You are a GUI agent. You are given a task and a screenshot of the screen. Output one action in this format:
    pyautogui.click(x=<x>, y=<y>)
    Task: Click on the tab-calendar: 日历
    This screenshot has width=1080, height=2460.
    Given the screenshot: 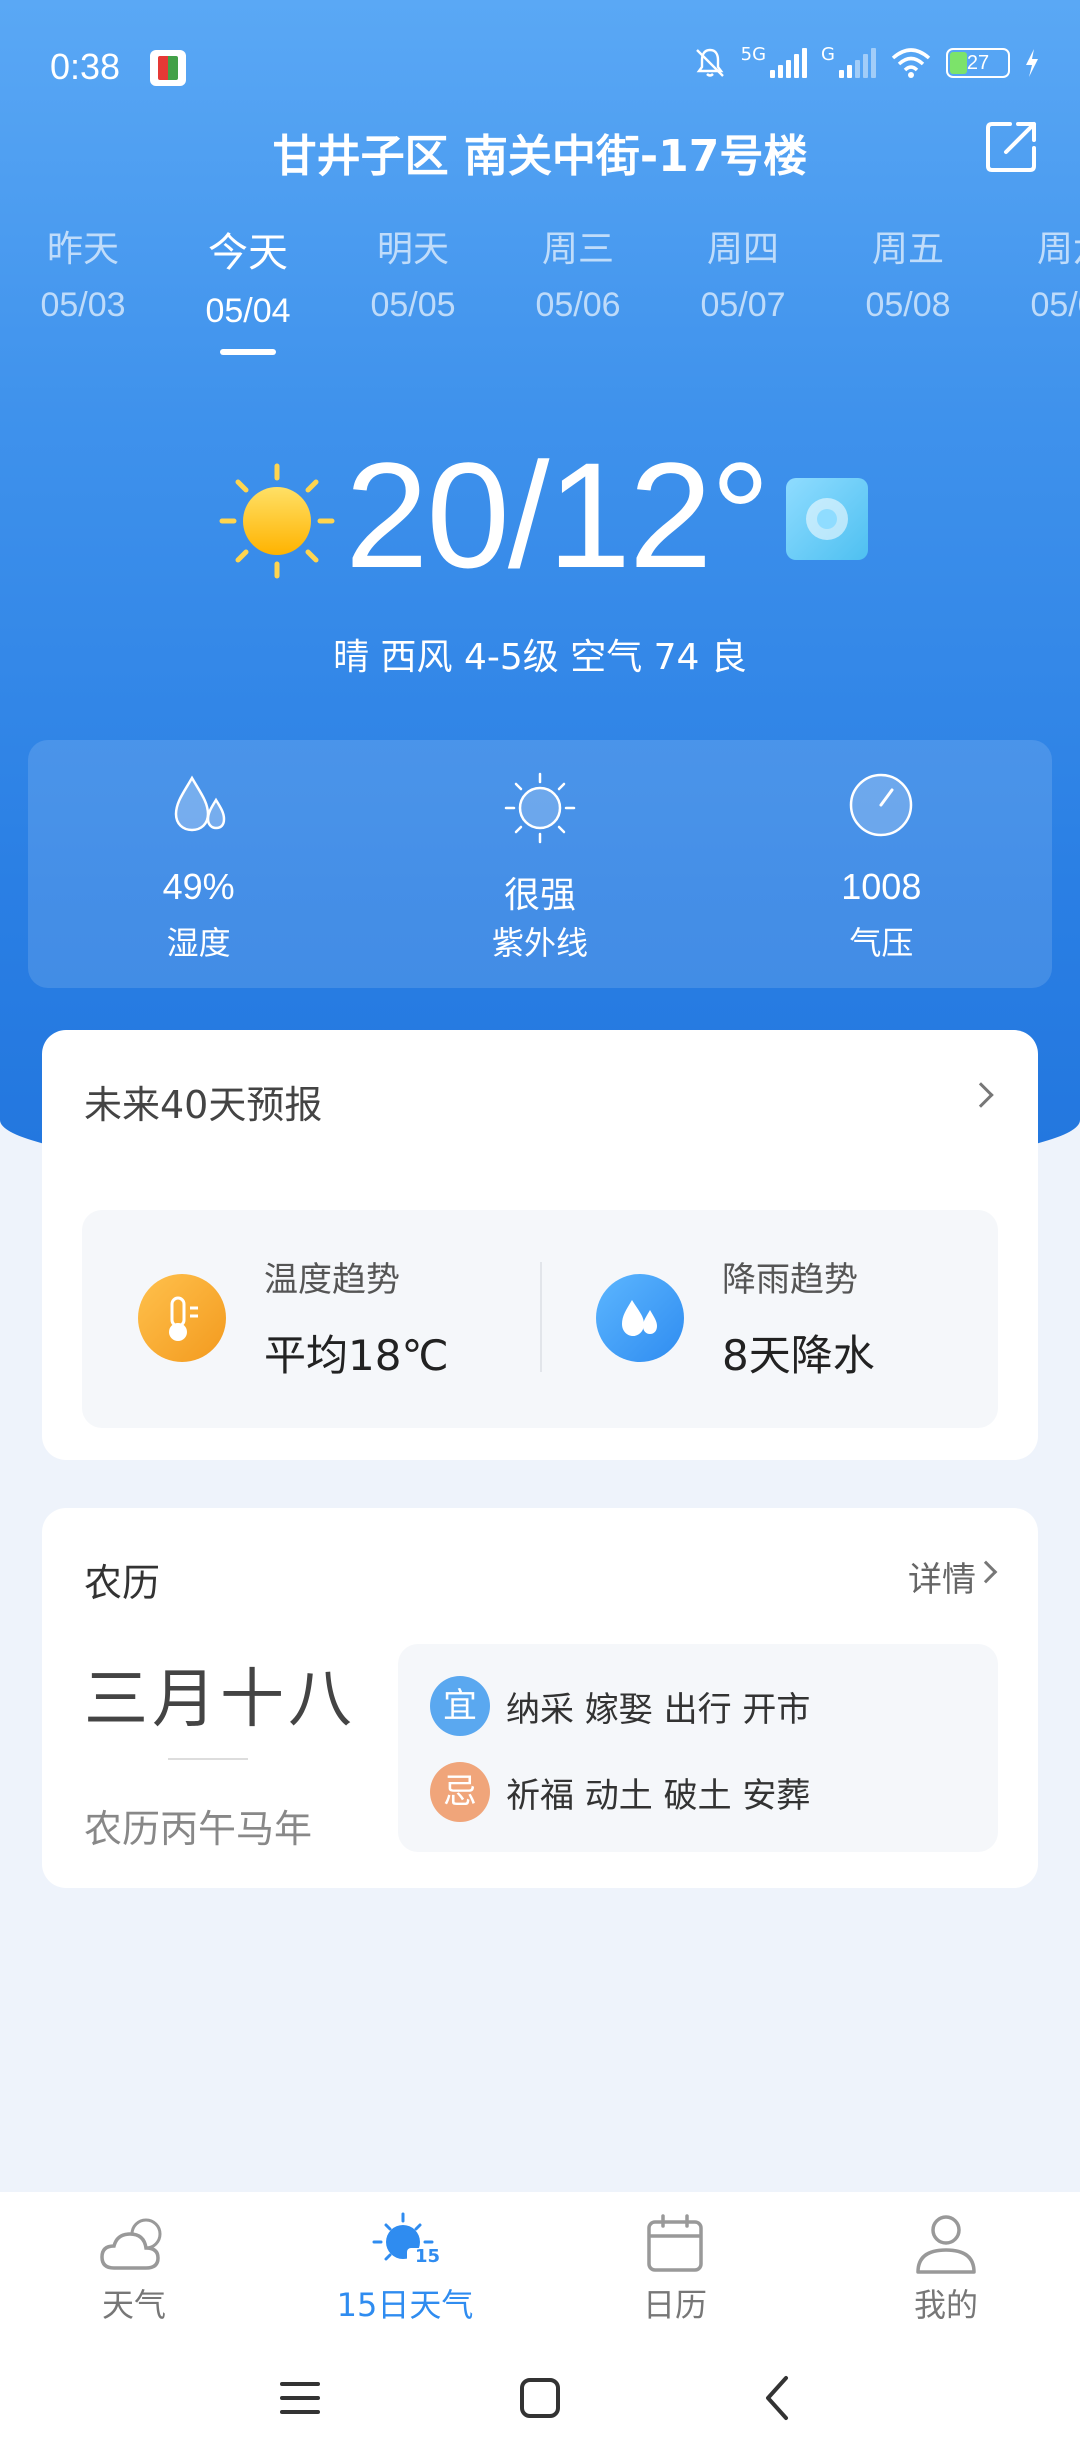 What is the action you would take?
    pyautogui.click(x=675, y=2269)
    